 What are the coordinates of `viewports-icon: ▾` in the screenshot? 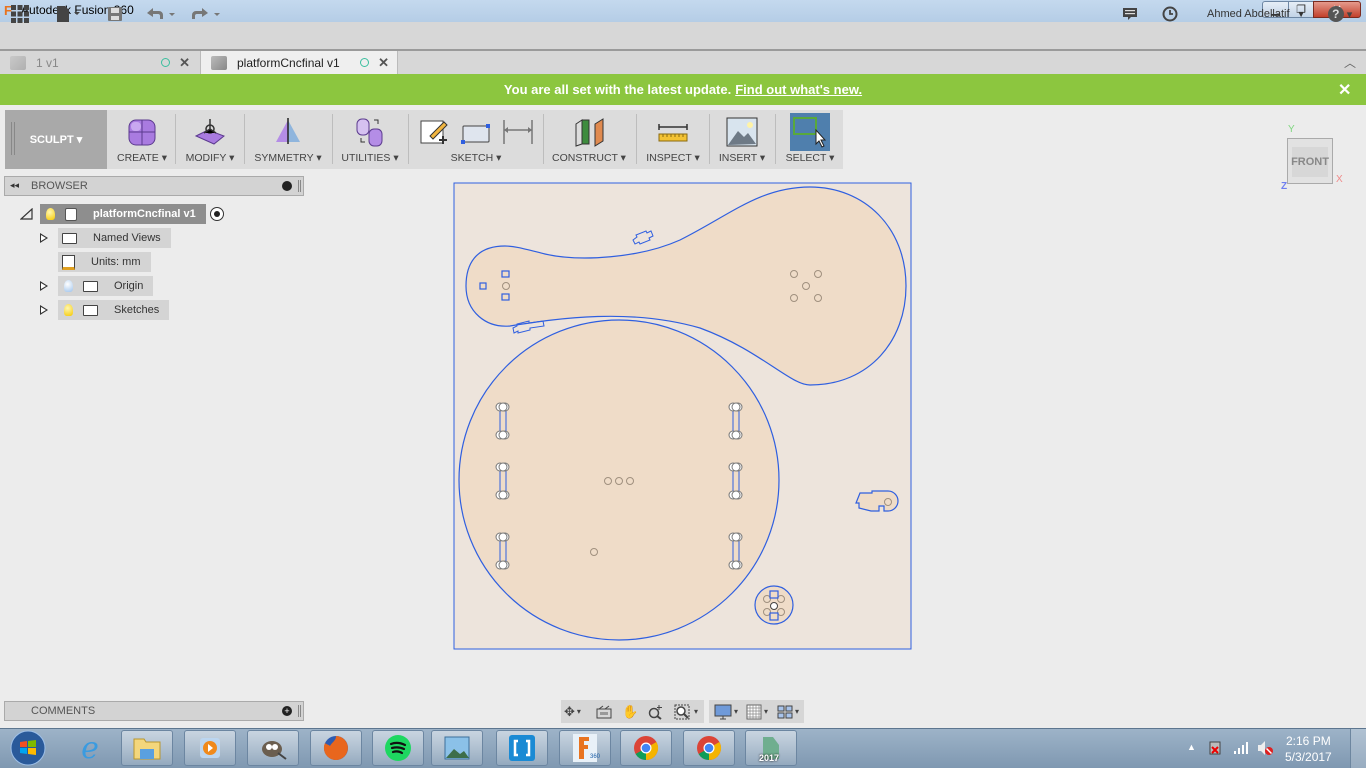 It's located at (788, 711).